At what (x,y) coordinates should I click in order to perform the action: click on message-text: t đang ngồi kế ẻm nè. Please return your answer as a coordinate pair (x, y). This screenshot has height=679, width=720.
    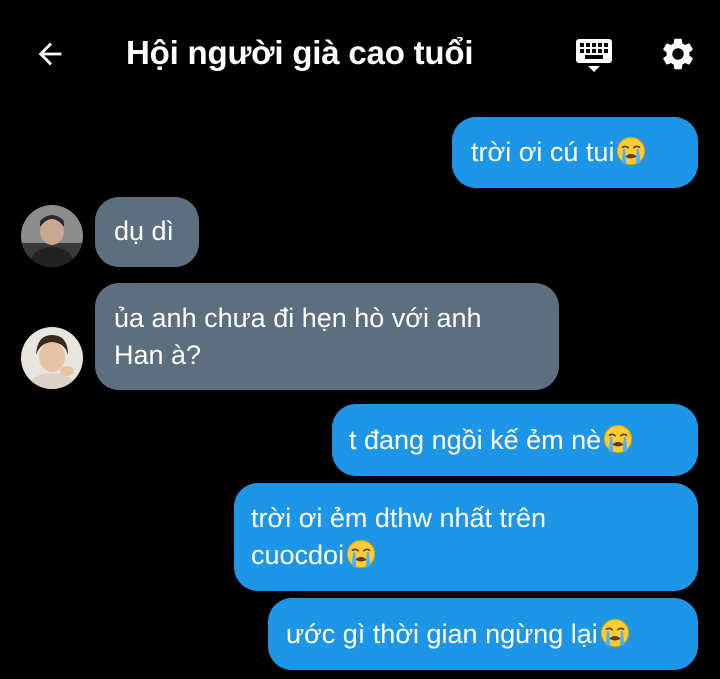
    Looking at the image, I should click on (475, 440).